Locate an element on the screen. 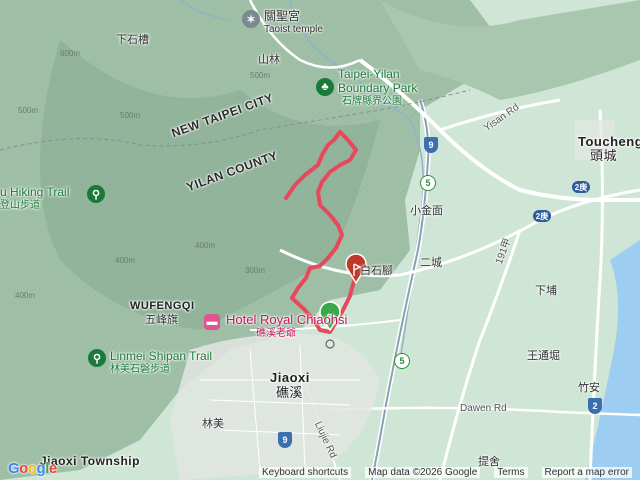 The width and height of the screenshot is (640, 480). report-error-link: Report a map error is located at coordinates (586, 472).